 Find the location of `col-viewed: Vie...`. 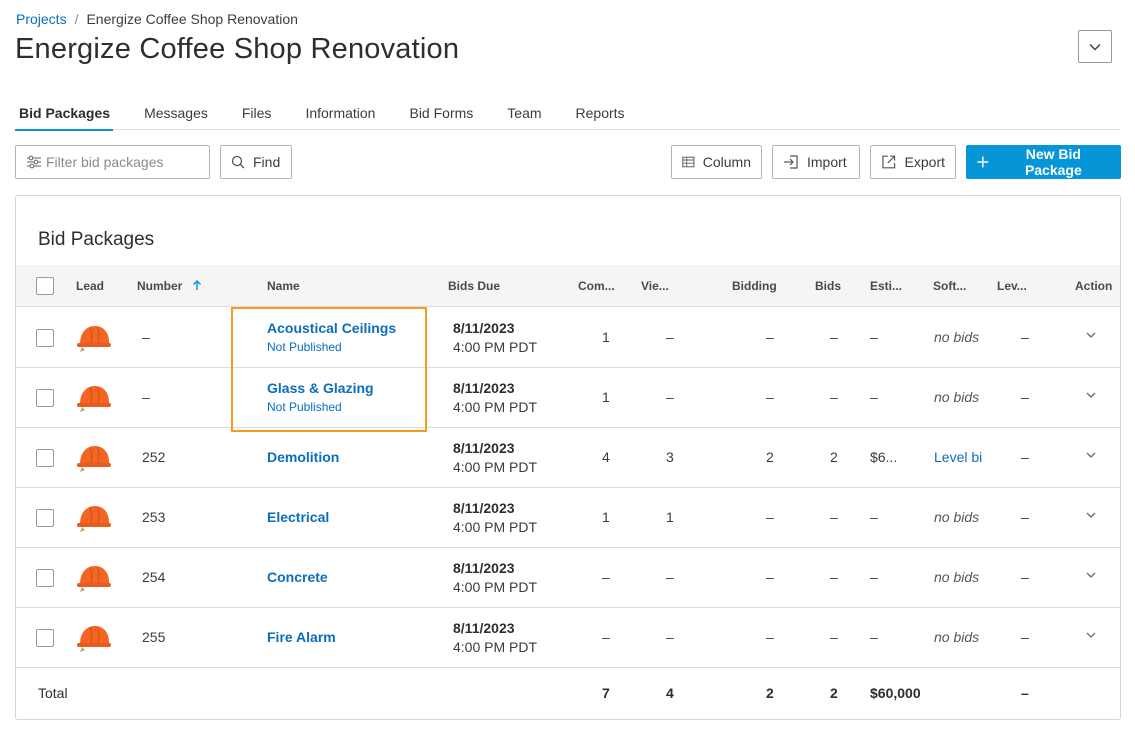

col-viewed: Vie... is located at coordinates (655, 286).